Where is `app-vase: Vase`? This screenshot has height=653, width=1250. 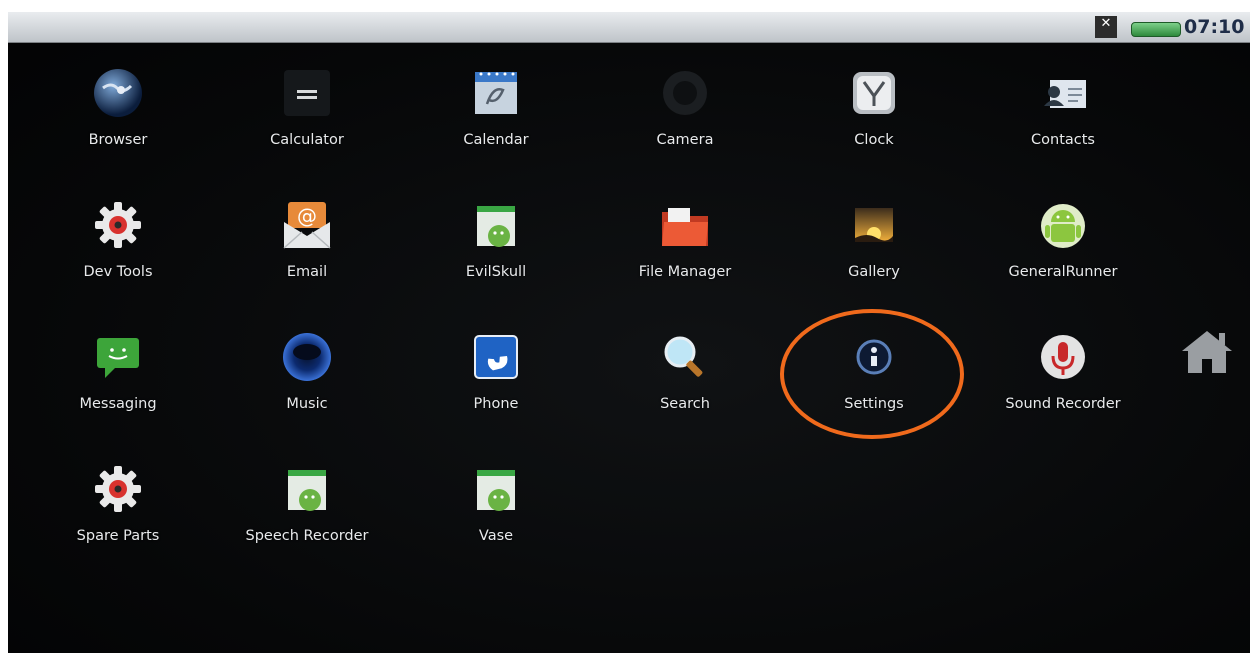 app-vase: Vase is located at coordinates (496, 515).